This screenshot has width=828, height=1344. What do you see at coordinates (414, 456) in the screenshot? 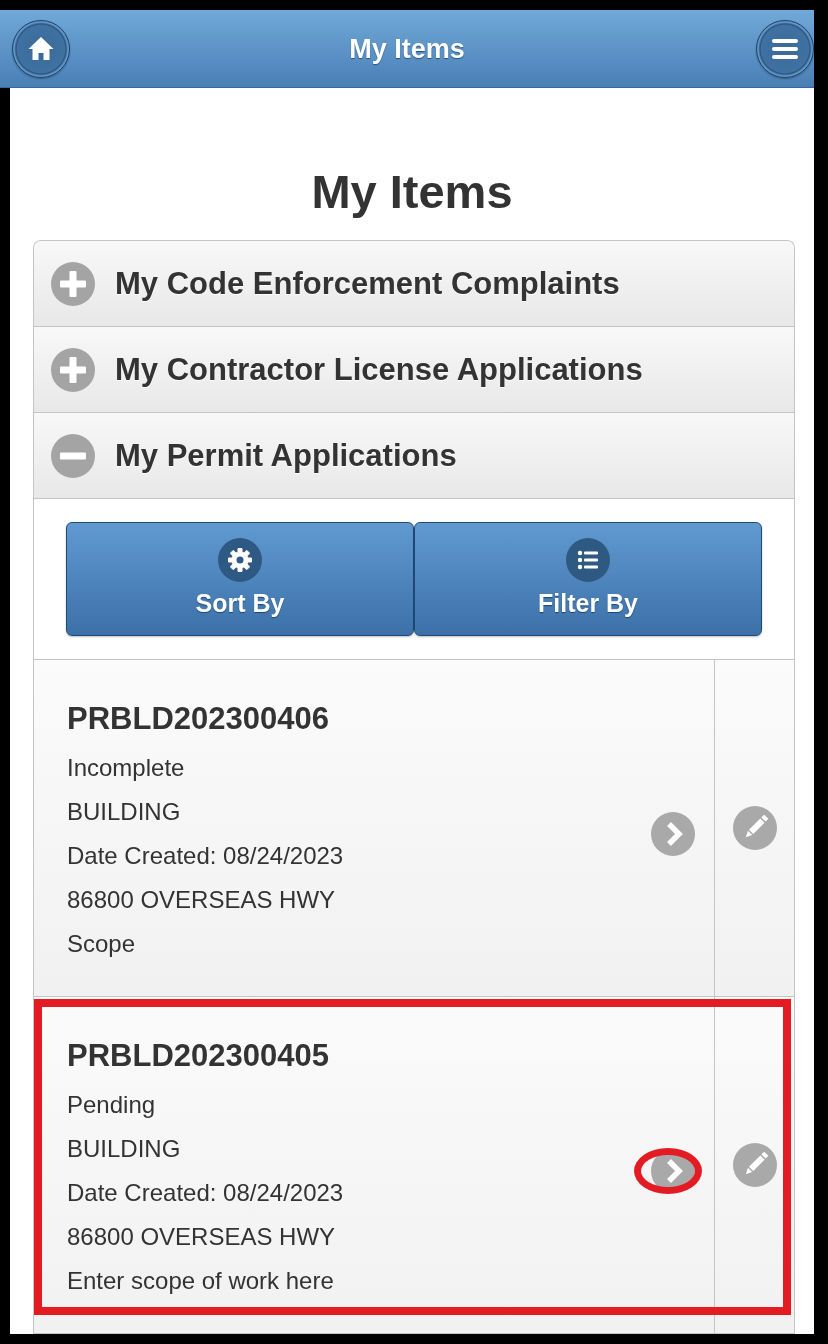
I see `section-header: My Permit Applications` at bounding box center [414, 456].